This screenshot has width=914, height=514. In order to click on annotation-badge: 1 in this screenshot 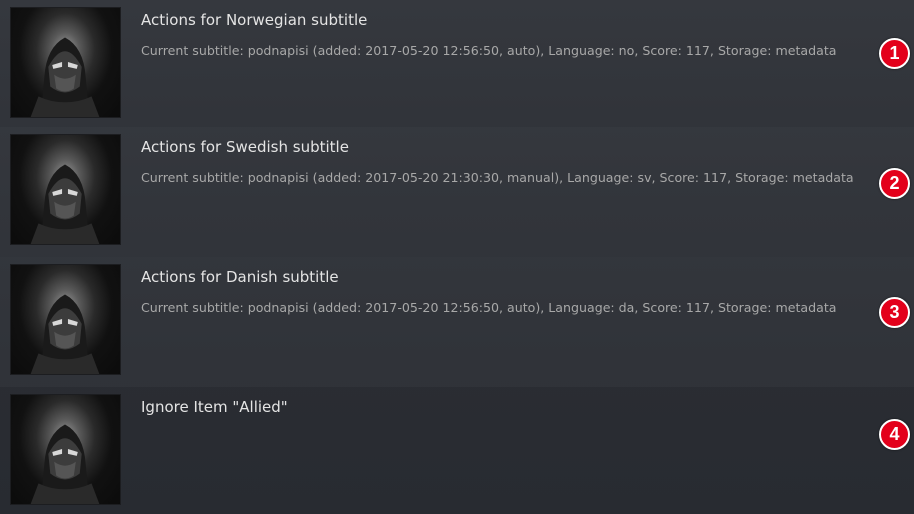, I will do `click(894, 53)`.